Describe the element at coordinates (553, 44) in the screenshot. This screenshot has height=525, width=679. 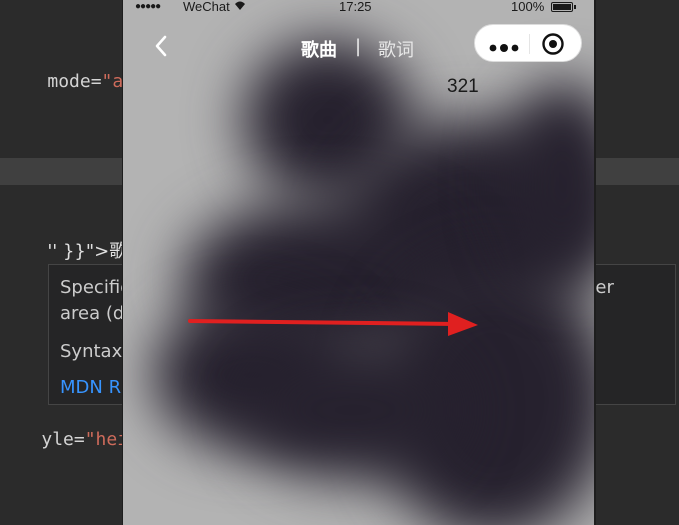
I see `close-miniprogram-icon` at that location.